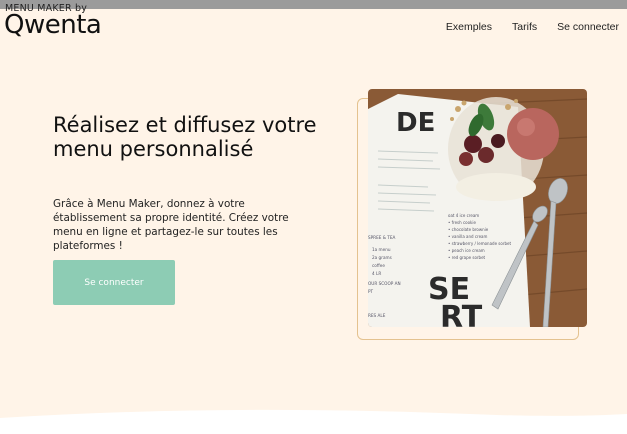  I want to click on svg-text: RES ALE, so click(377, 315).